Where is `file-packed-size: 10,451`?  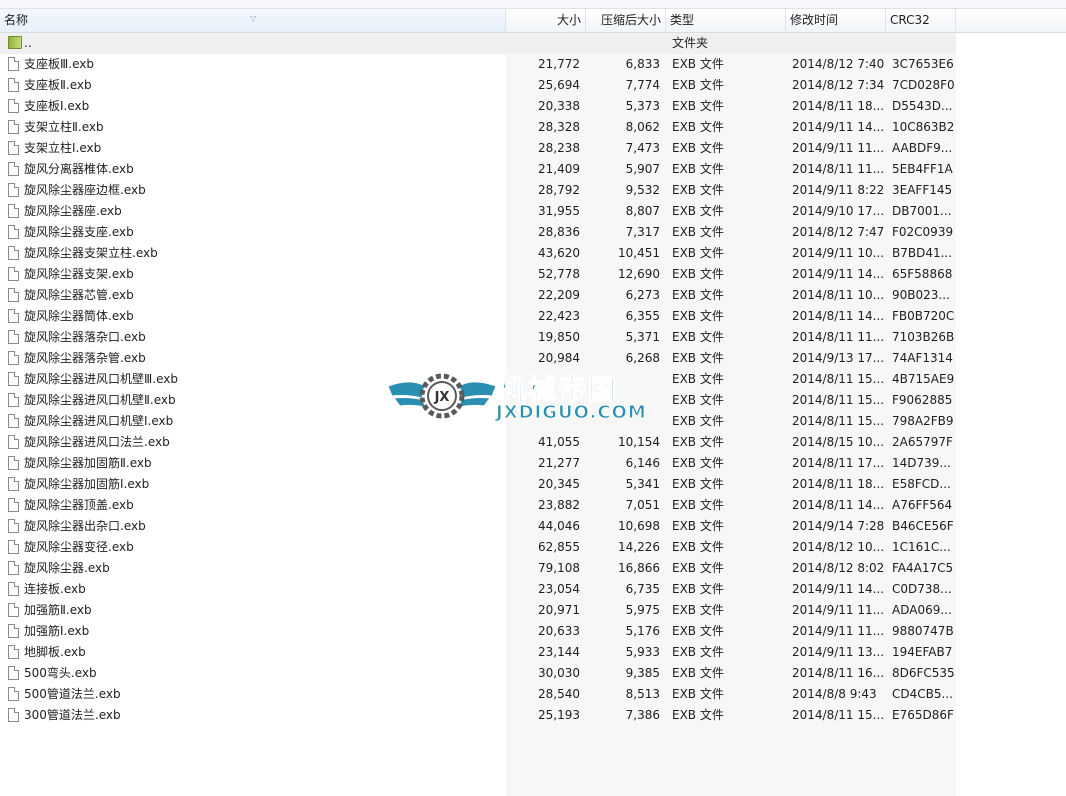
file-packed-size: 10,451 is located at coordinates (639, 253).